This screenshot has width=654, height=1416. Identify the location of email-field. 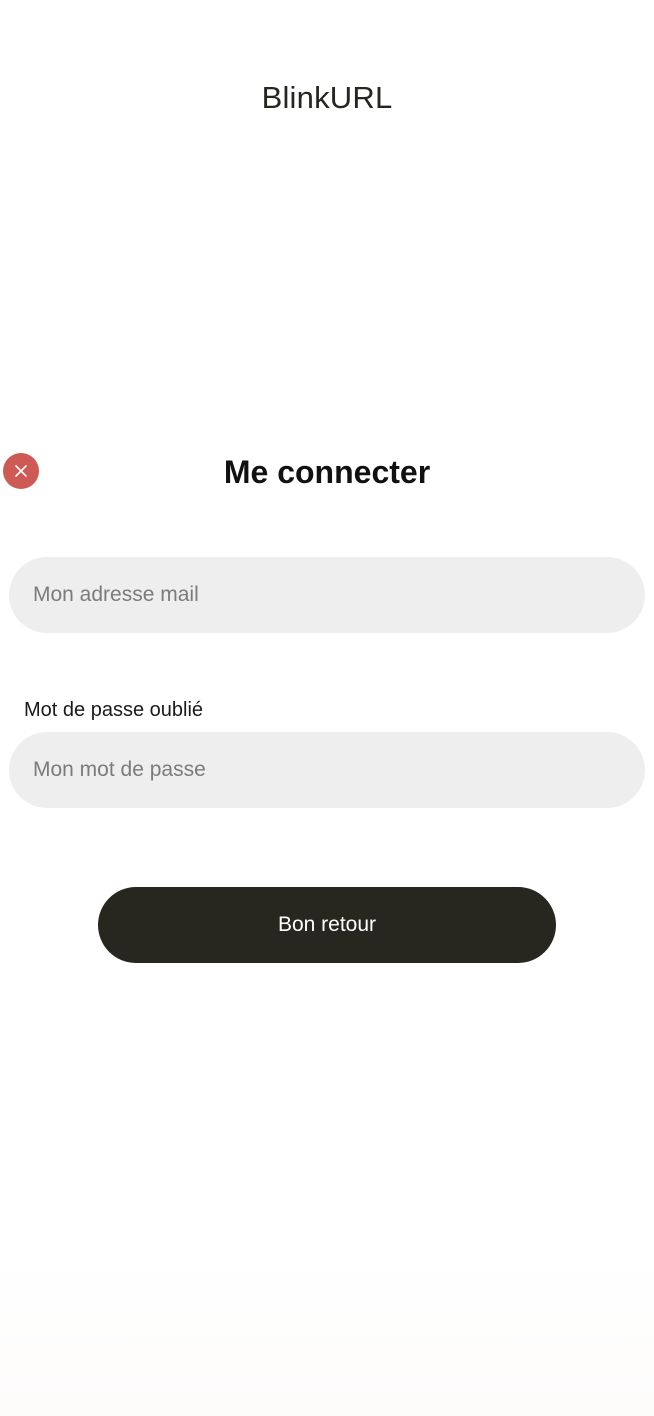
(327, 595).